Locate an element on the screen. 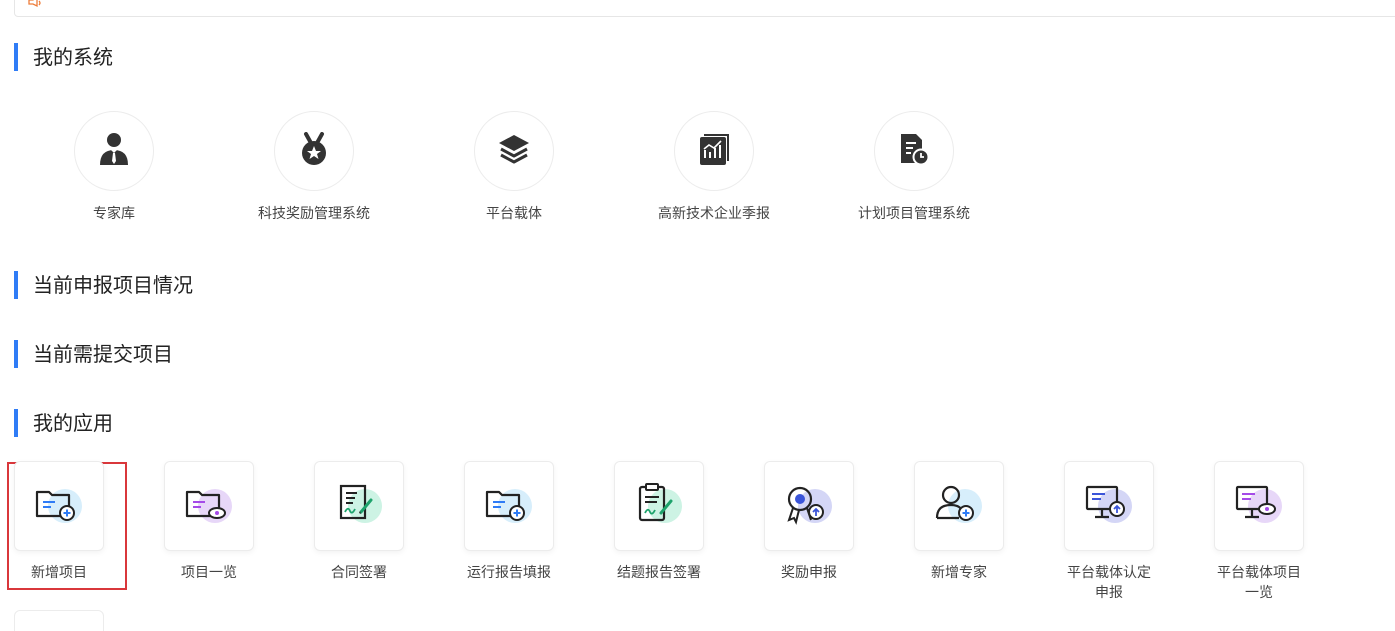 This screenshot has width=1395, height=631. system-label: 科技奖励管理系统 is located at coordinates (314, 214).